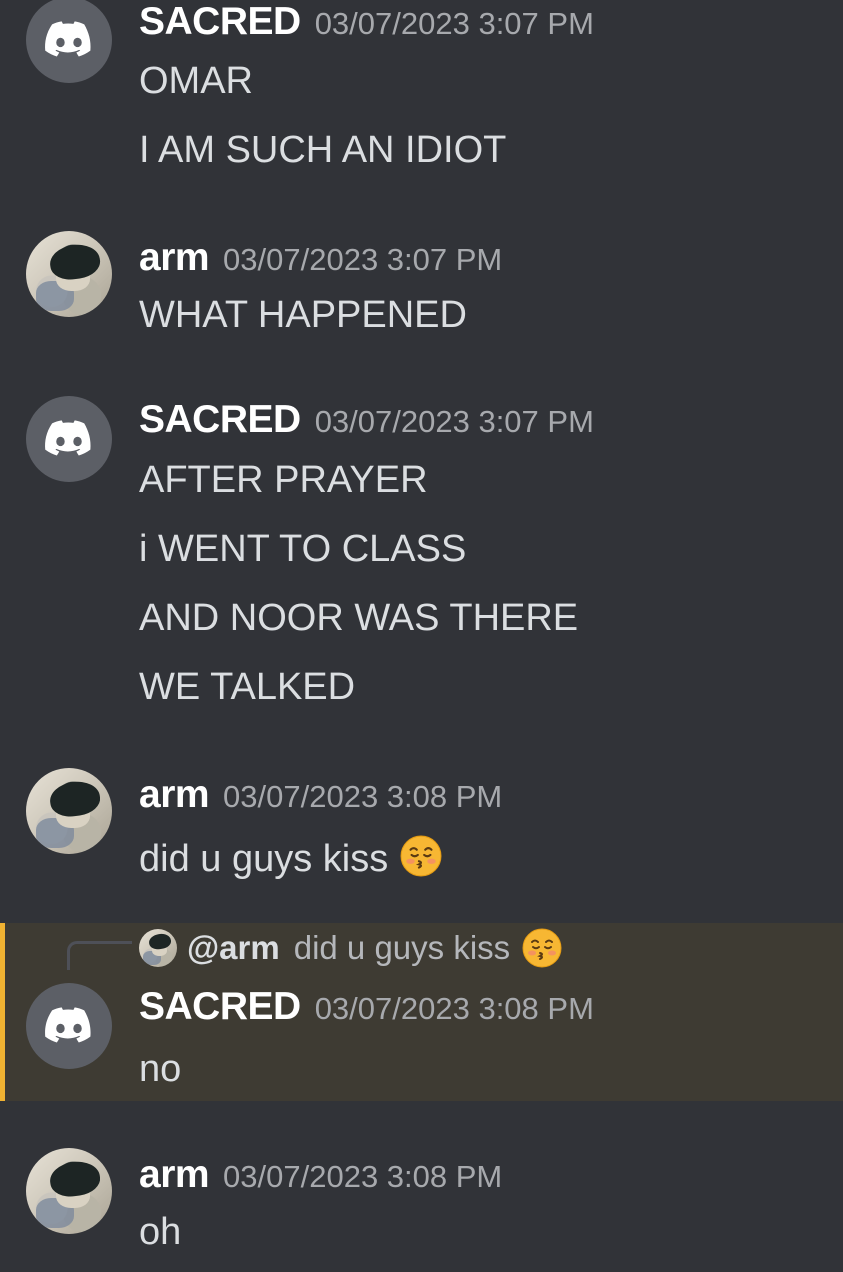  What do you see at coordinates (303, 549) in the screenshot?
I see `message-text: i WENT TO CLASS` at bounding box center [303, 549].